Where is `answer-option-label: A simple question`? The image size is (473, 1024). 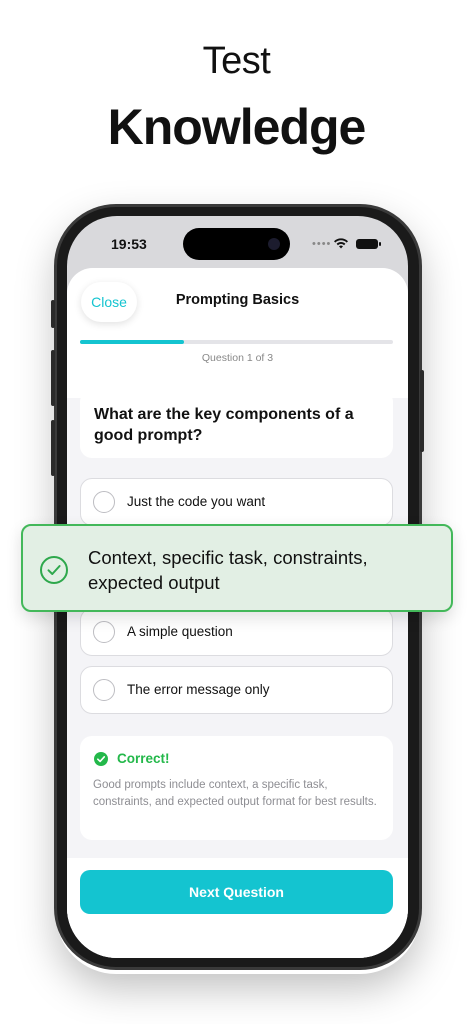
answer-option-label: A simple question is located at coordinates (180, 631).